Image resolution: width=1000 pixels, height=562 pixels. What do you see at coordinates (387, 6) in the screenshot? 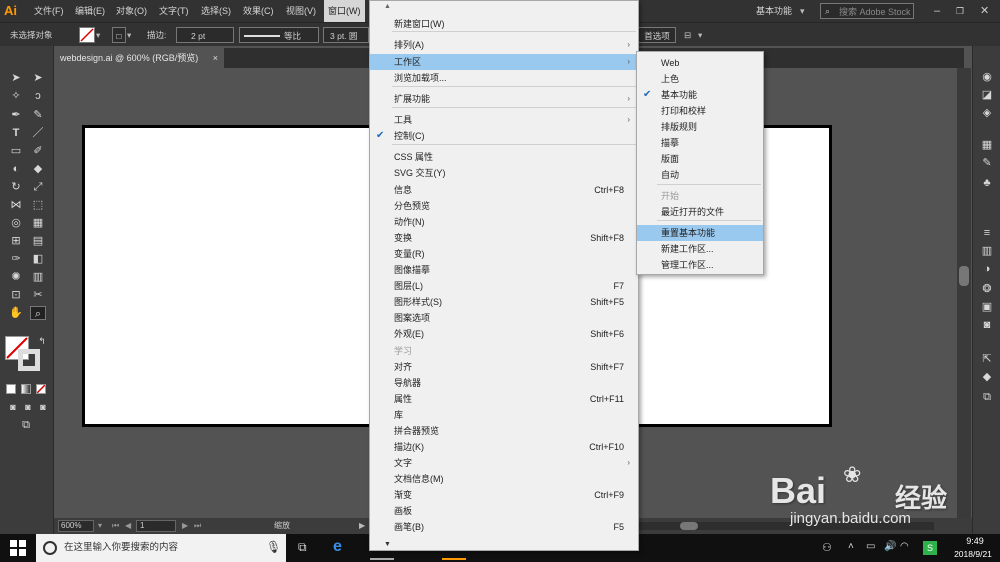
I see `scroll-up-icon: ▲` at bounding box center [387, 6].